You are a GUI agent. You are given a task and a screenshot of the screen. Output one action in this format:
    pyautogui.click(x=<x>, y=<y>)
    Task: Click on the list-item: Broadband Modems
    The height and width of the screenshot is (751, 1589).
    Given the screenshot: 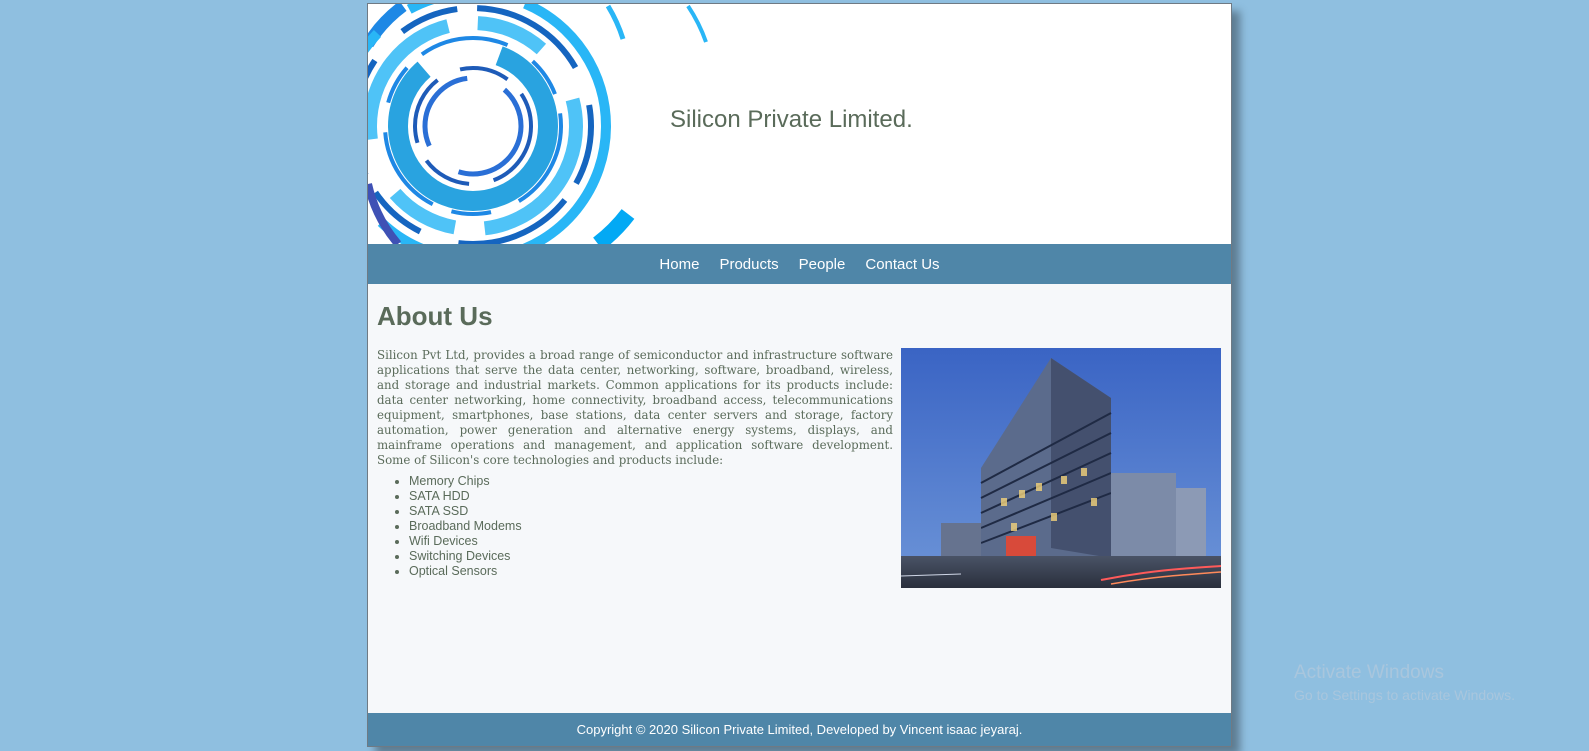 What is the action you would take?
    pyautogui.click(x=465, y=526)
    